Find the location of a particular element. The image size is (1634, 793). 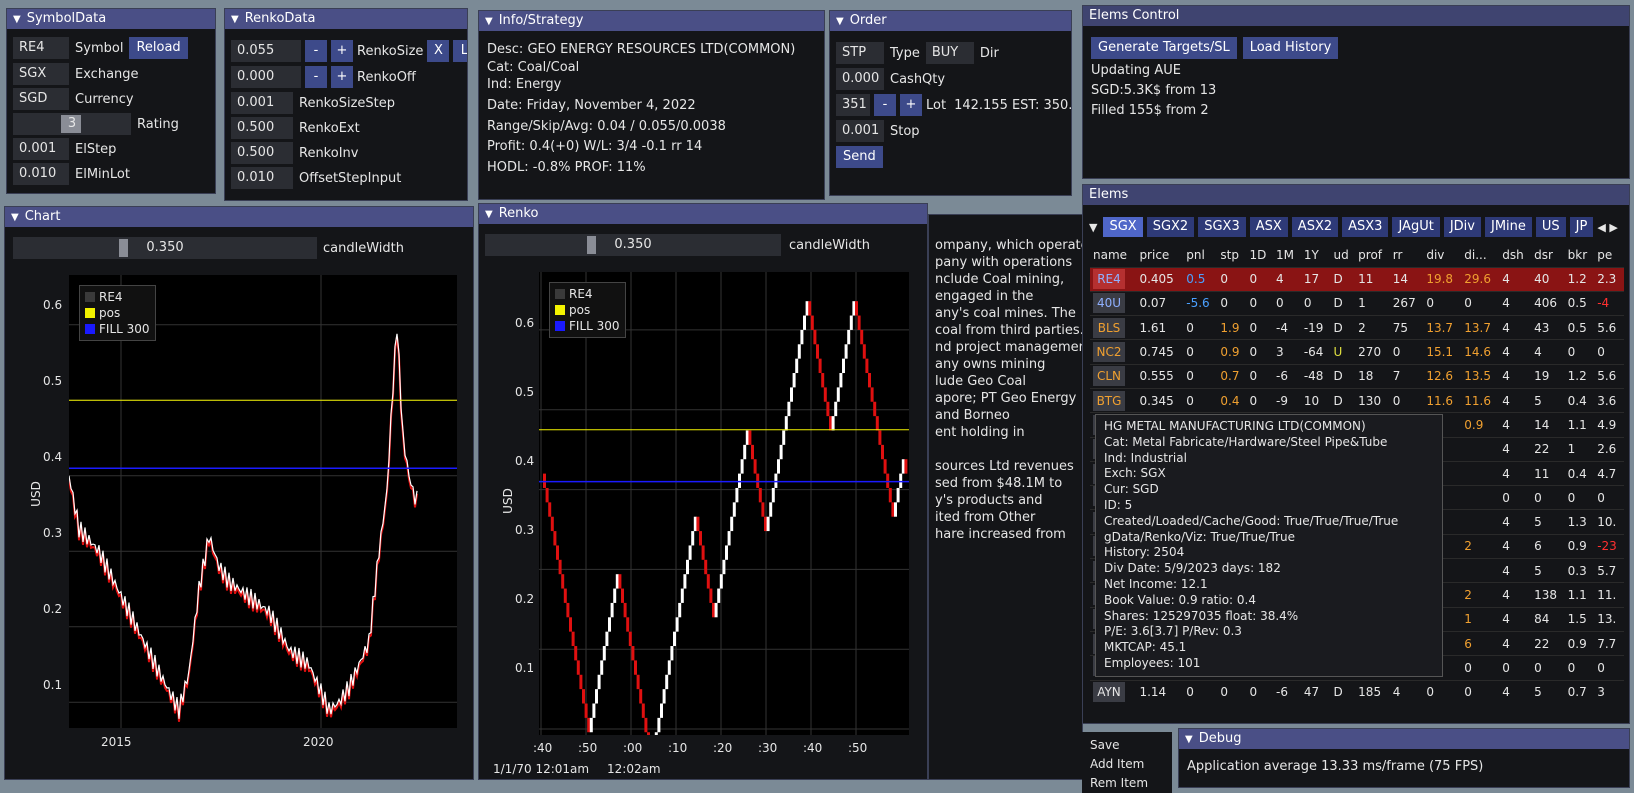

column-header: 1Y is located at coordinates (1316, 255).